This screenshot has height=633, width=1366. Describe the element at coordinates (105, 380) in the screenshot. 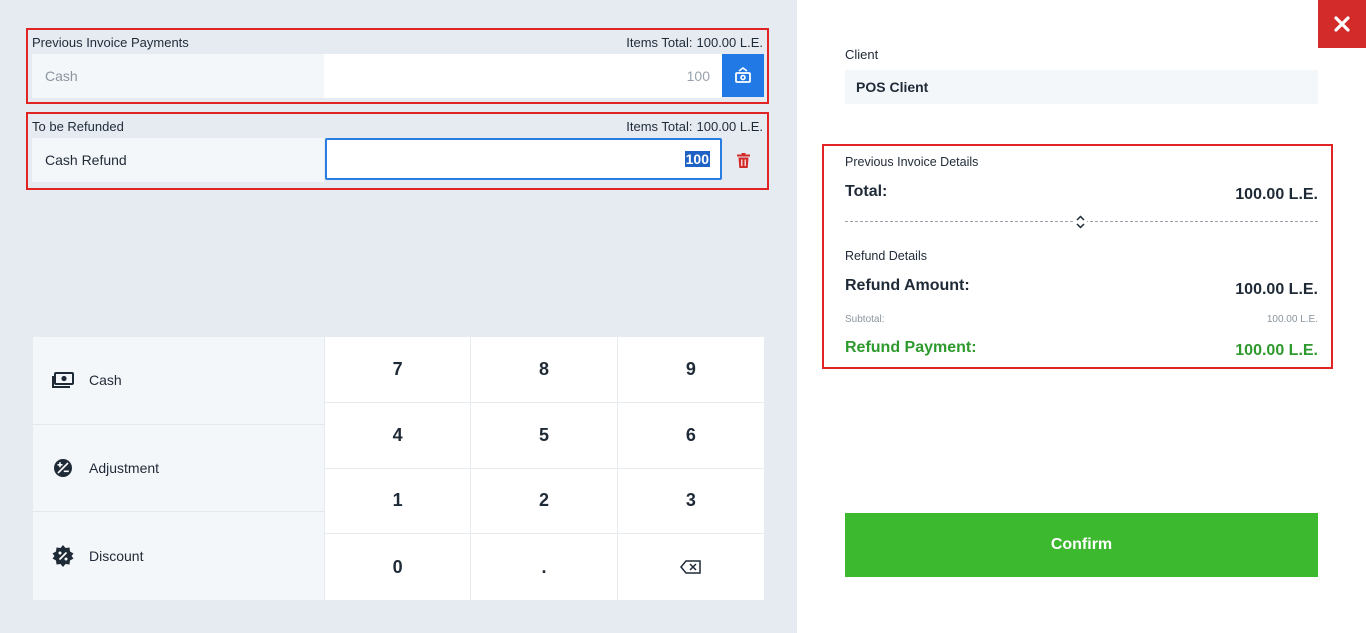

I see `method-label: Cash` at that location.